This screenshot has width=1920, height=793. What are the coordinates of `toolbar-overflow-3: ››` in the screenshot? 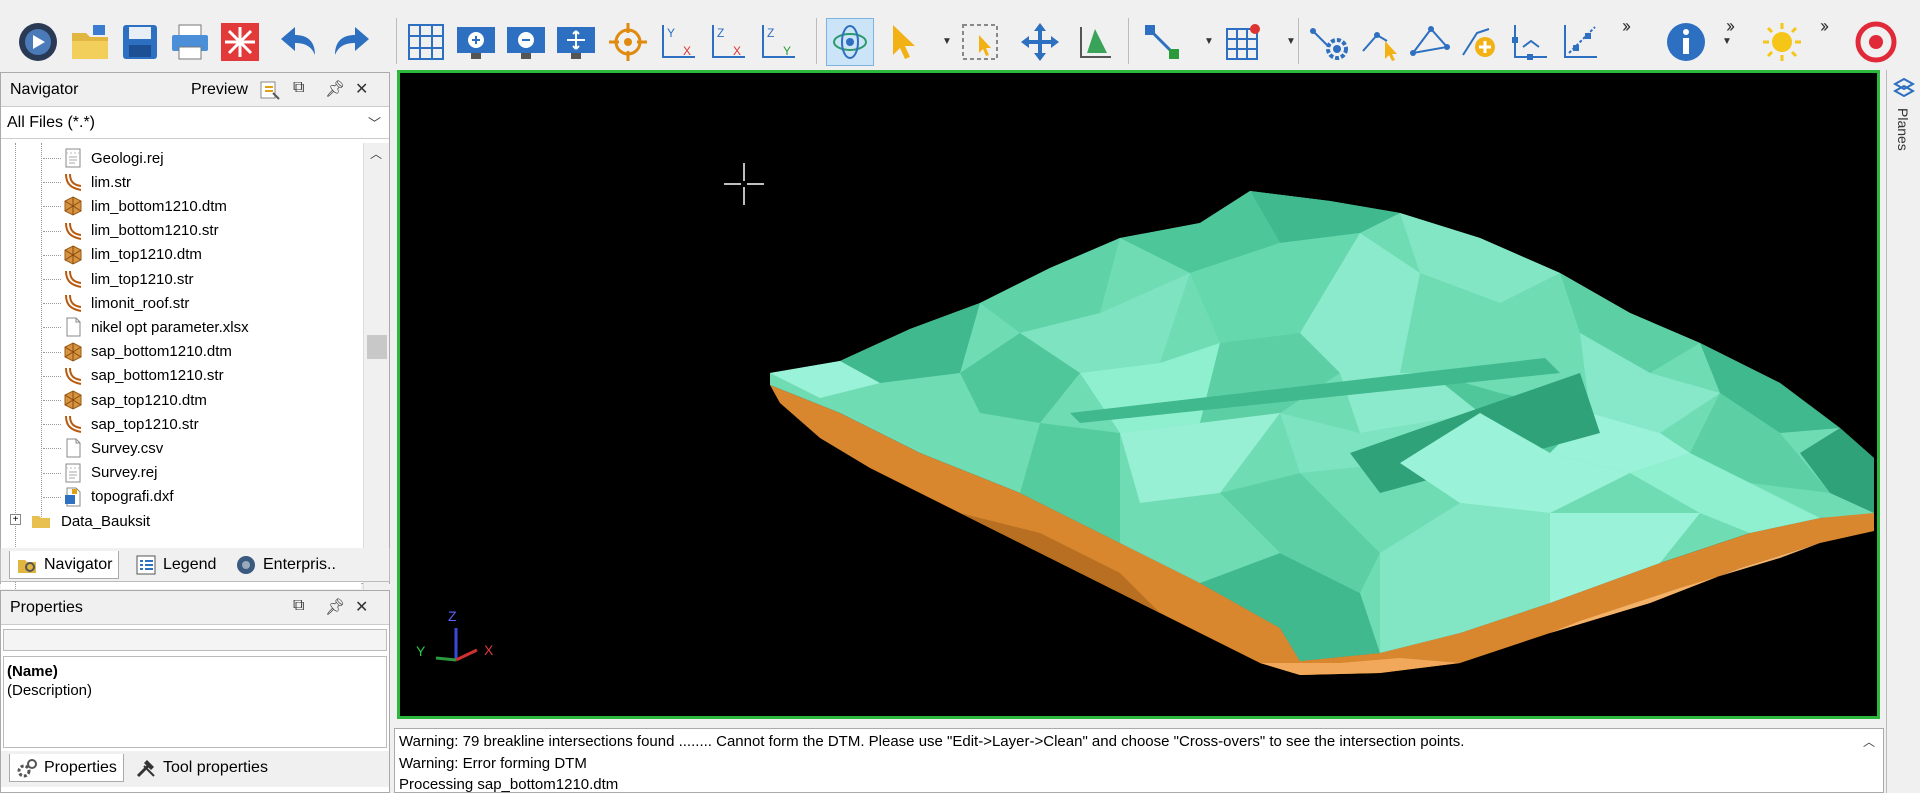 It's located at (1824, 26).